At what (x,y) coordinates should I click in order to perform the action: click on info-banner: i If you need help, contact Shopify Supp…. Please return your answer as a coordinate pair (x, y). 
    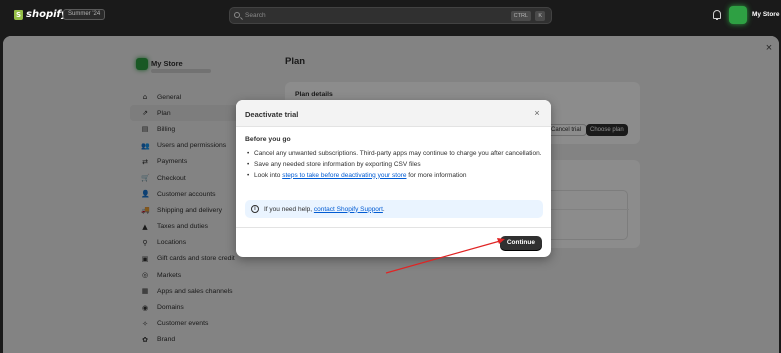
    Looking at the image, I should click on (394, 209).